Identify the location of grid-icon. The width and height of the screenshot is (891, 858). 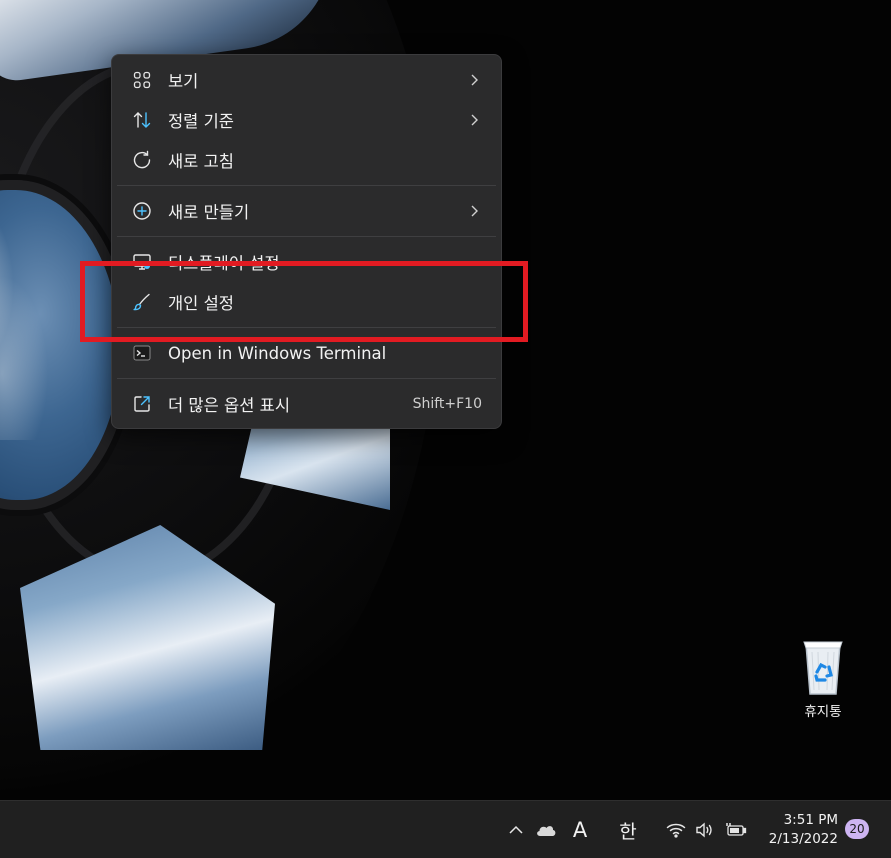
(142, 80).